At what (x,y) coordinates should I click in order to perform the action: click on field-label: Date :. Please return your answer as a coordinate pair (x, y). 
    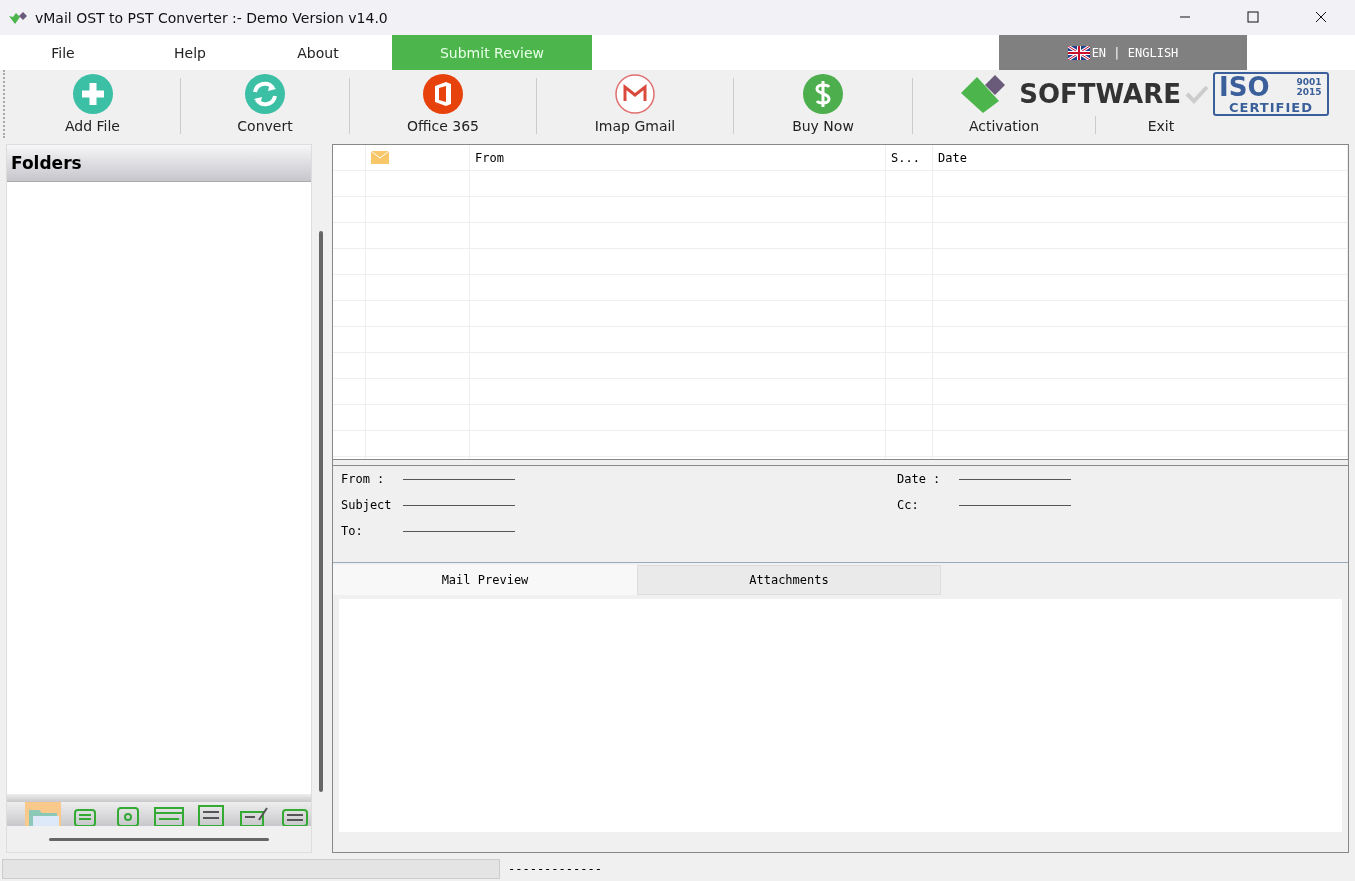
    Looking at the image, I should click on (919, 479).